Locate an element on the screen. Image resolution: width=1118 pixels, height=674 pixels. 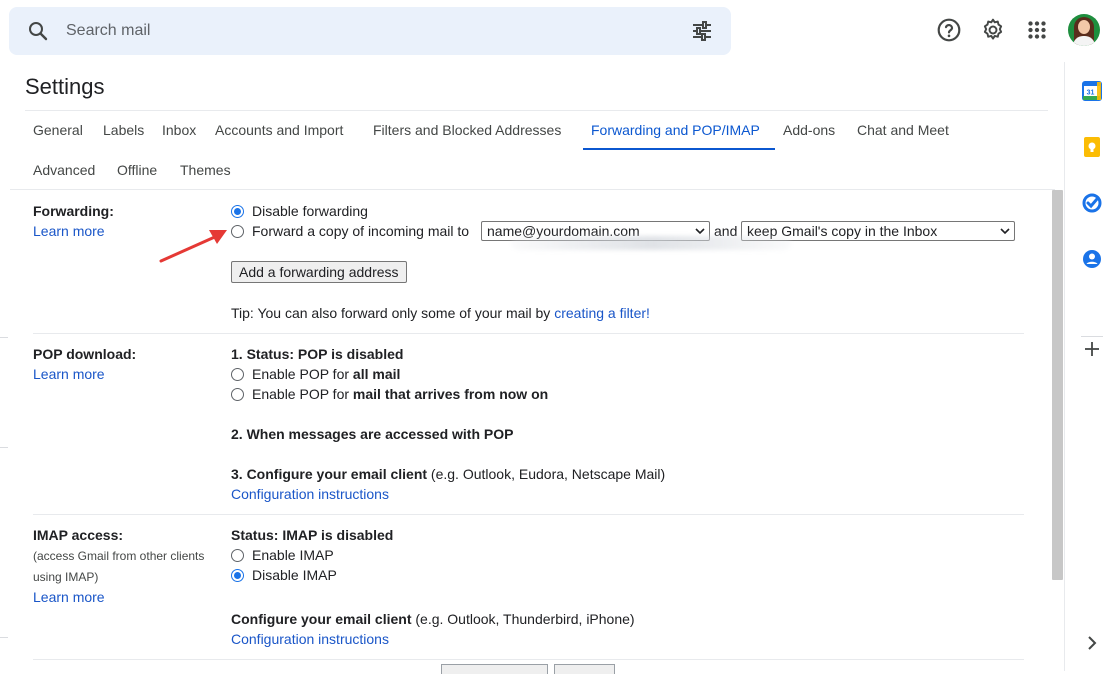
avatar is located at coordinates (1084, 30).